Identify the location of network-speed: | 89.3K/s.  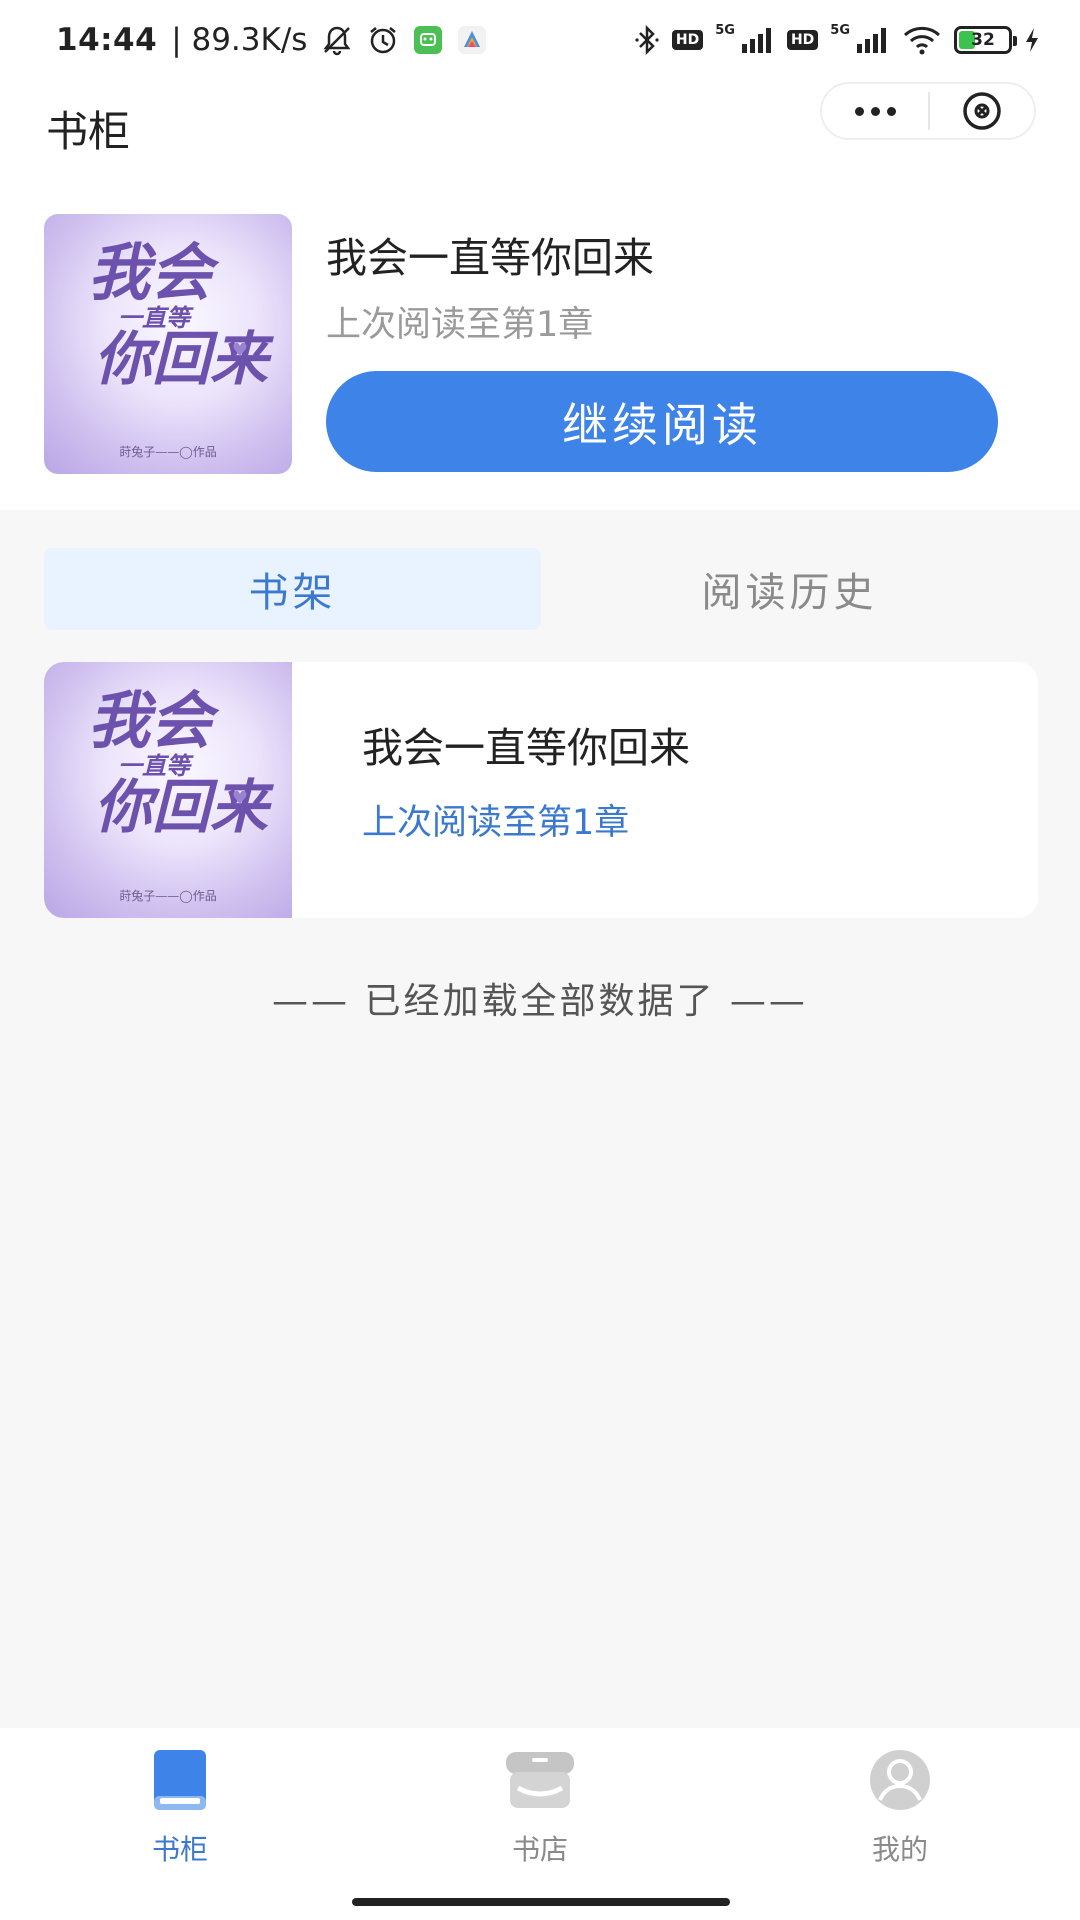
(239, 40).